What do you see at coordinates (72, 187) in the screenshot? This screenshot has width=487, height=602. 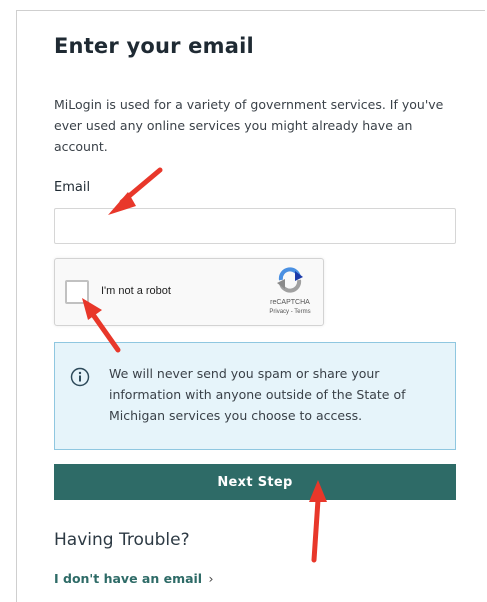 I see `email-label: Email` at bounding box center [72, 187].